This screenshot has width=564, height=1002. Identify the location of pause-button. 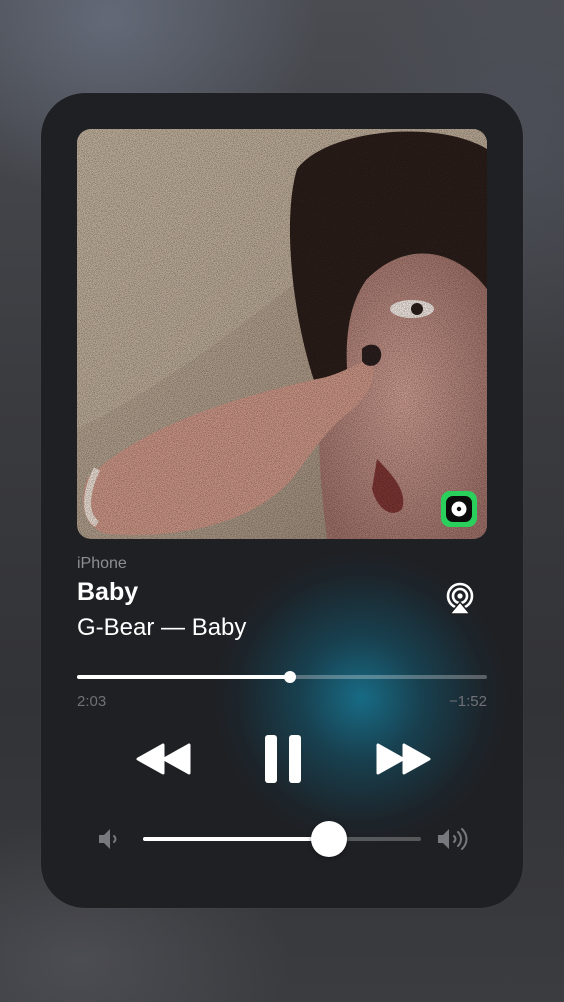
(283, 759).